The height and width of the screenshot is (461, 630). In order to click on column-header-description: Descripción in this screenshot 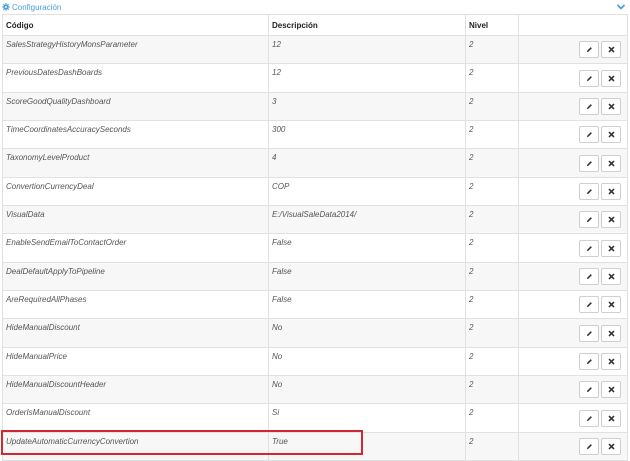, I will do `click(367, 25)`.